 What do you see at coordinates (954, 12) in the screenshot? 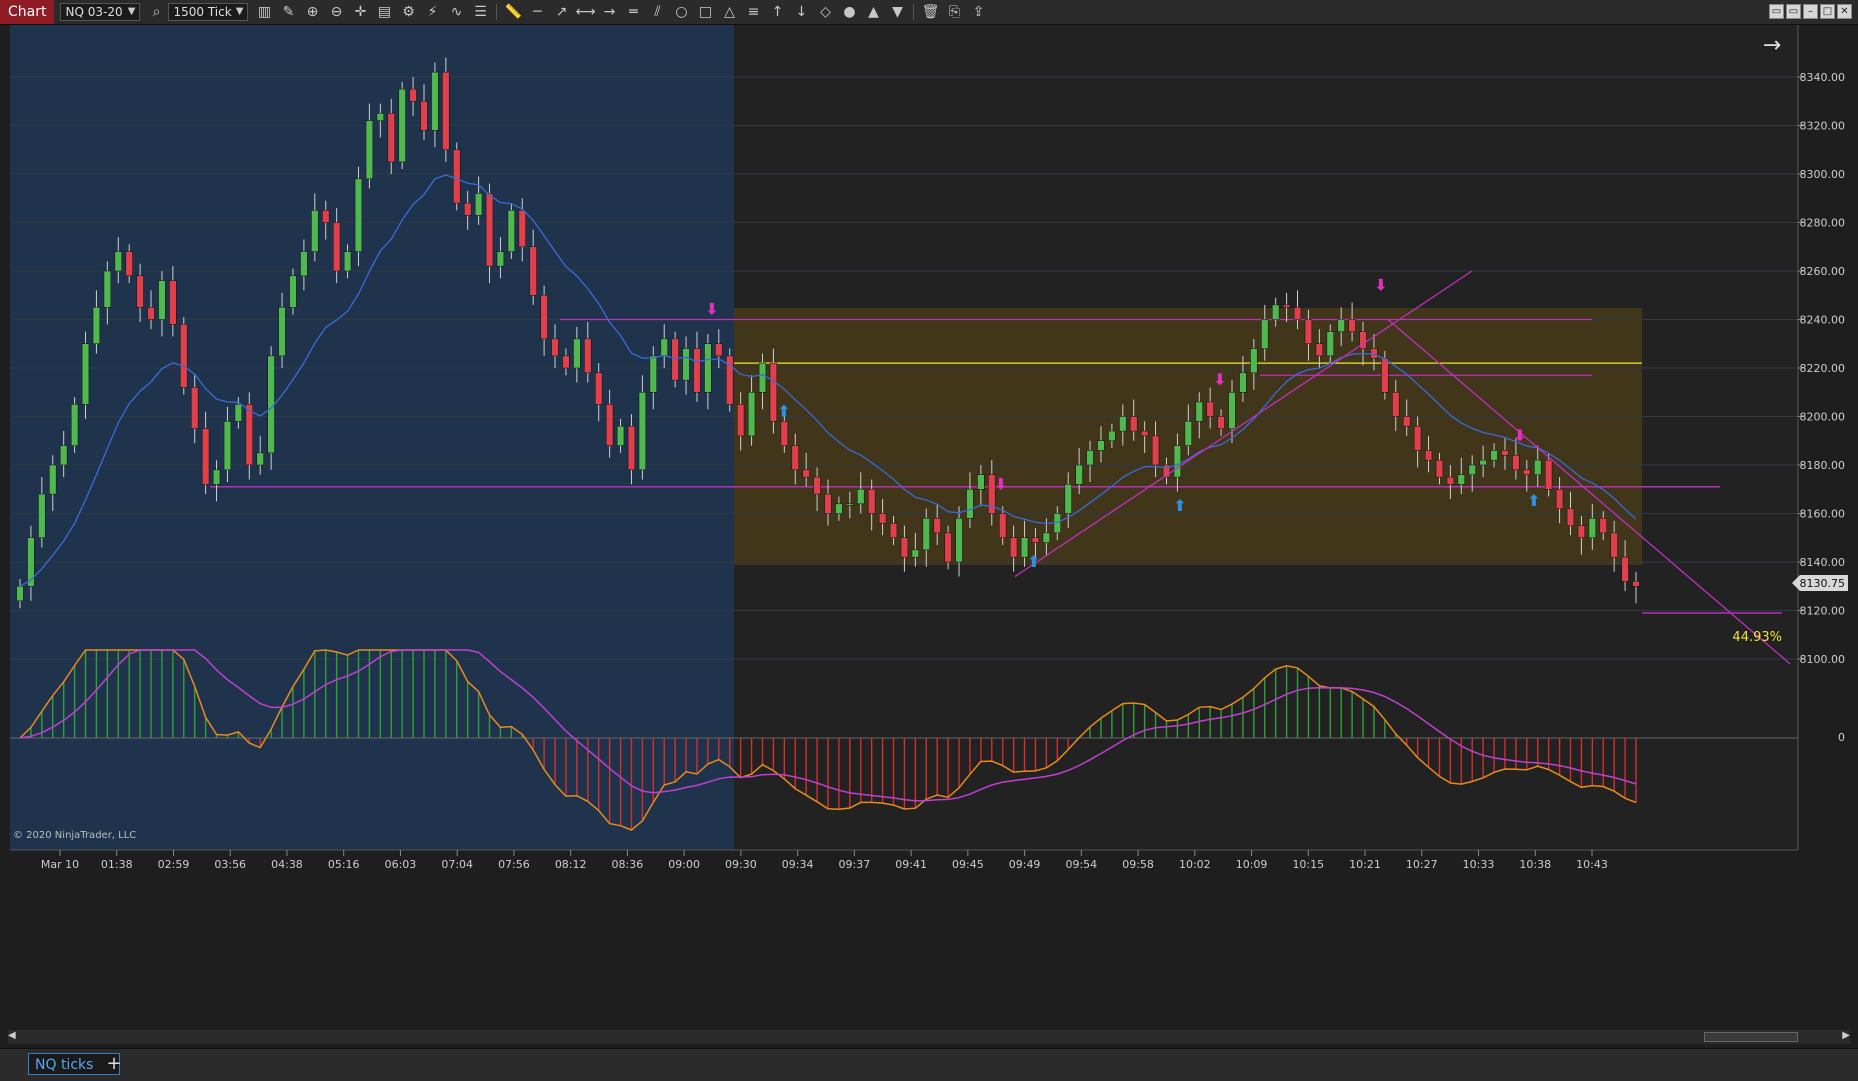
I see `copy-icon: ⎘` at bounding box center [954, 12].